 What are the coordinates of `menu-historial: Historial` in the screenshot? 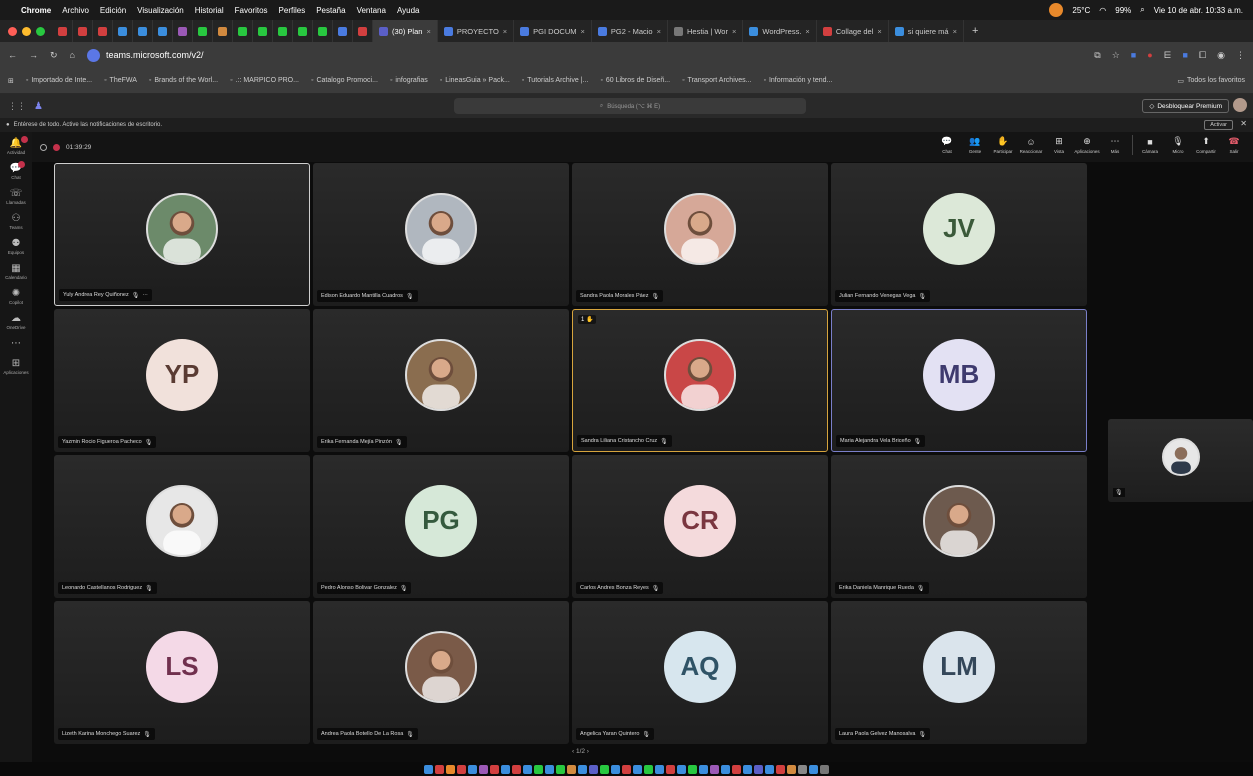 It's located at (209, 10).